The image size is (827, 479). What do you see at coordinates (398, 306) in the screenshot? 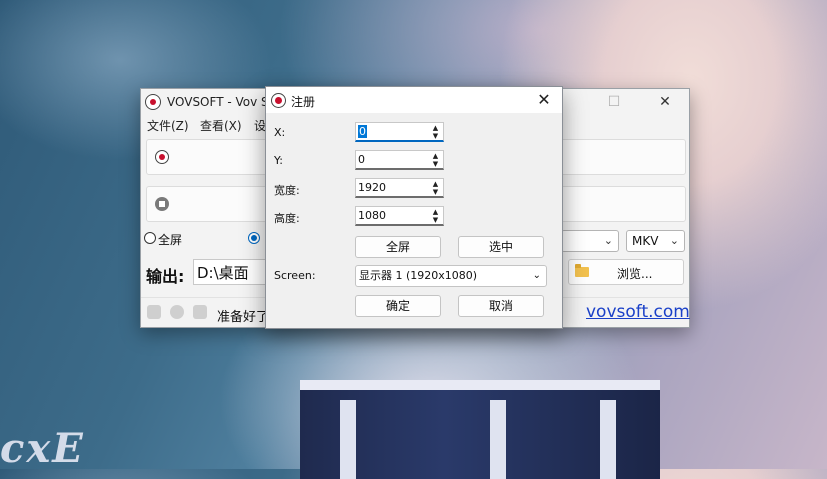
I see `ok-button: 确定` at bounding box center [398, 306].